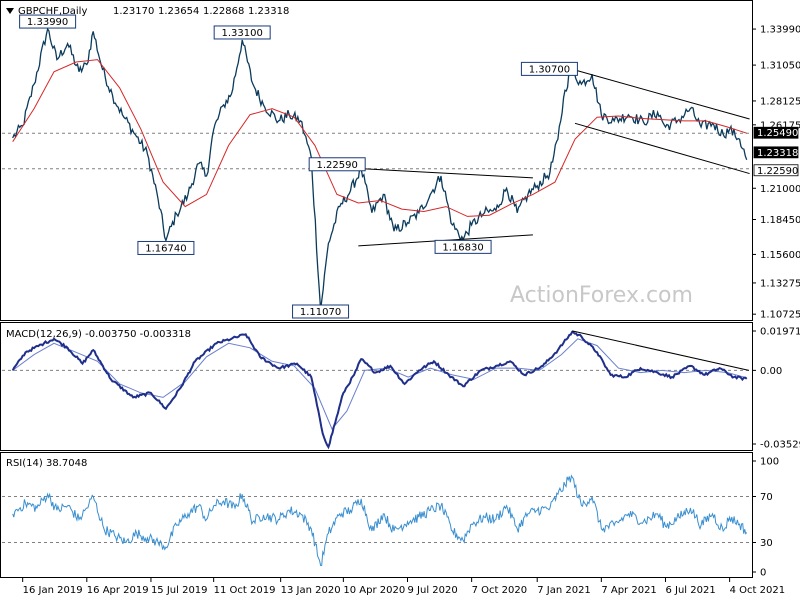 Image resolution: width=800 pixels, height=600 pixels. What do you see at coordinates (133, 11) in the screenshot?
I see `ohlc-open: 1.23170` at bounding box center [133, 11].